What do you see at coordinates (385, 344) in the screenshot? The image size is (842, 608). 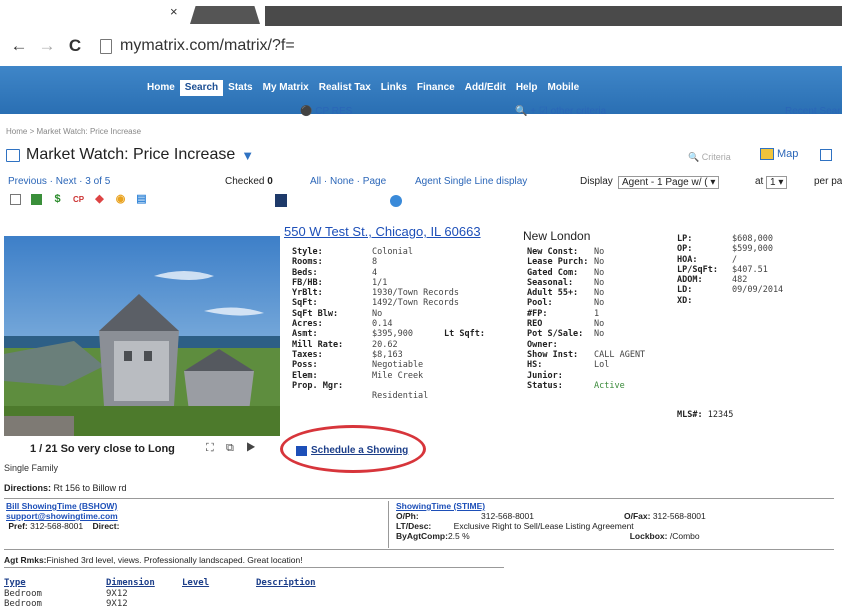 I see `detail-value: 20.62` at bounding box center [385, 344].